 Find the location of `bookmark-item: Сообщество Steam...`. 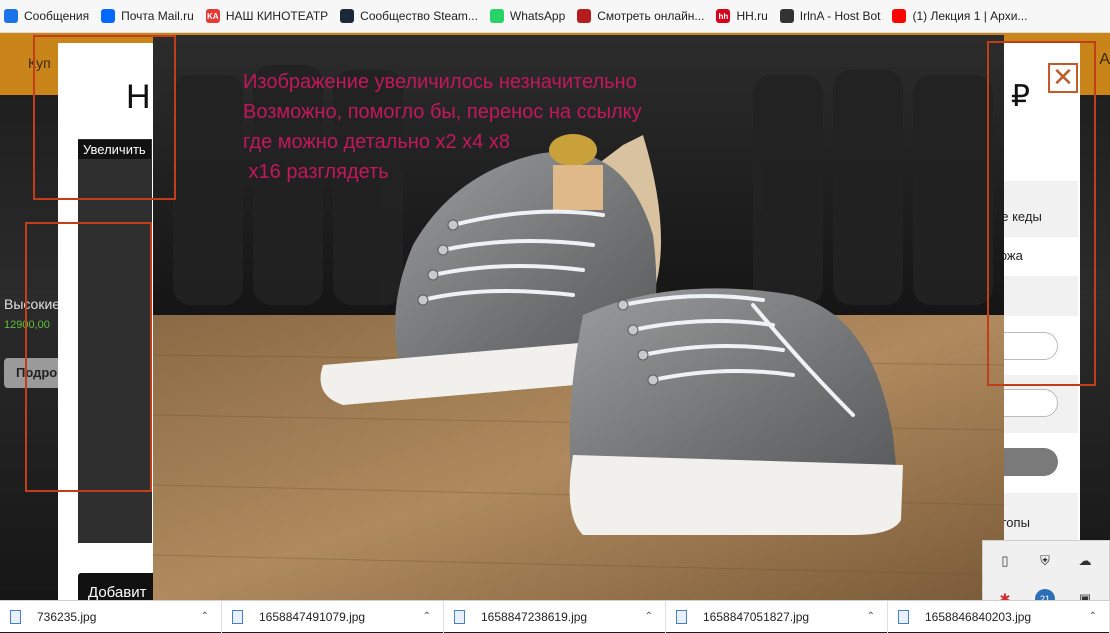

bookmark-item: Сообщество Steam... is located at coordinates (409, 16).